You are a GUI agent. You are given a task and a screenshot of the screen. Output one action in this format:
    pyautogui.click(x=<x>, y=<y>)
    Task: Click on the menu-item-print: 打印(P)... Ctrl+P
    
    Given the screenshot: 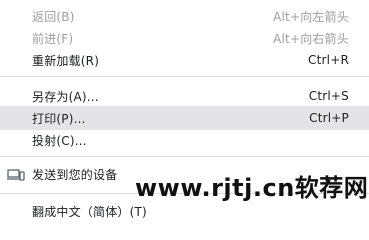 What is the action you would take?
    pyautogui.click(x=184, y=118)
    